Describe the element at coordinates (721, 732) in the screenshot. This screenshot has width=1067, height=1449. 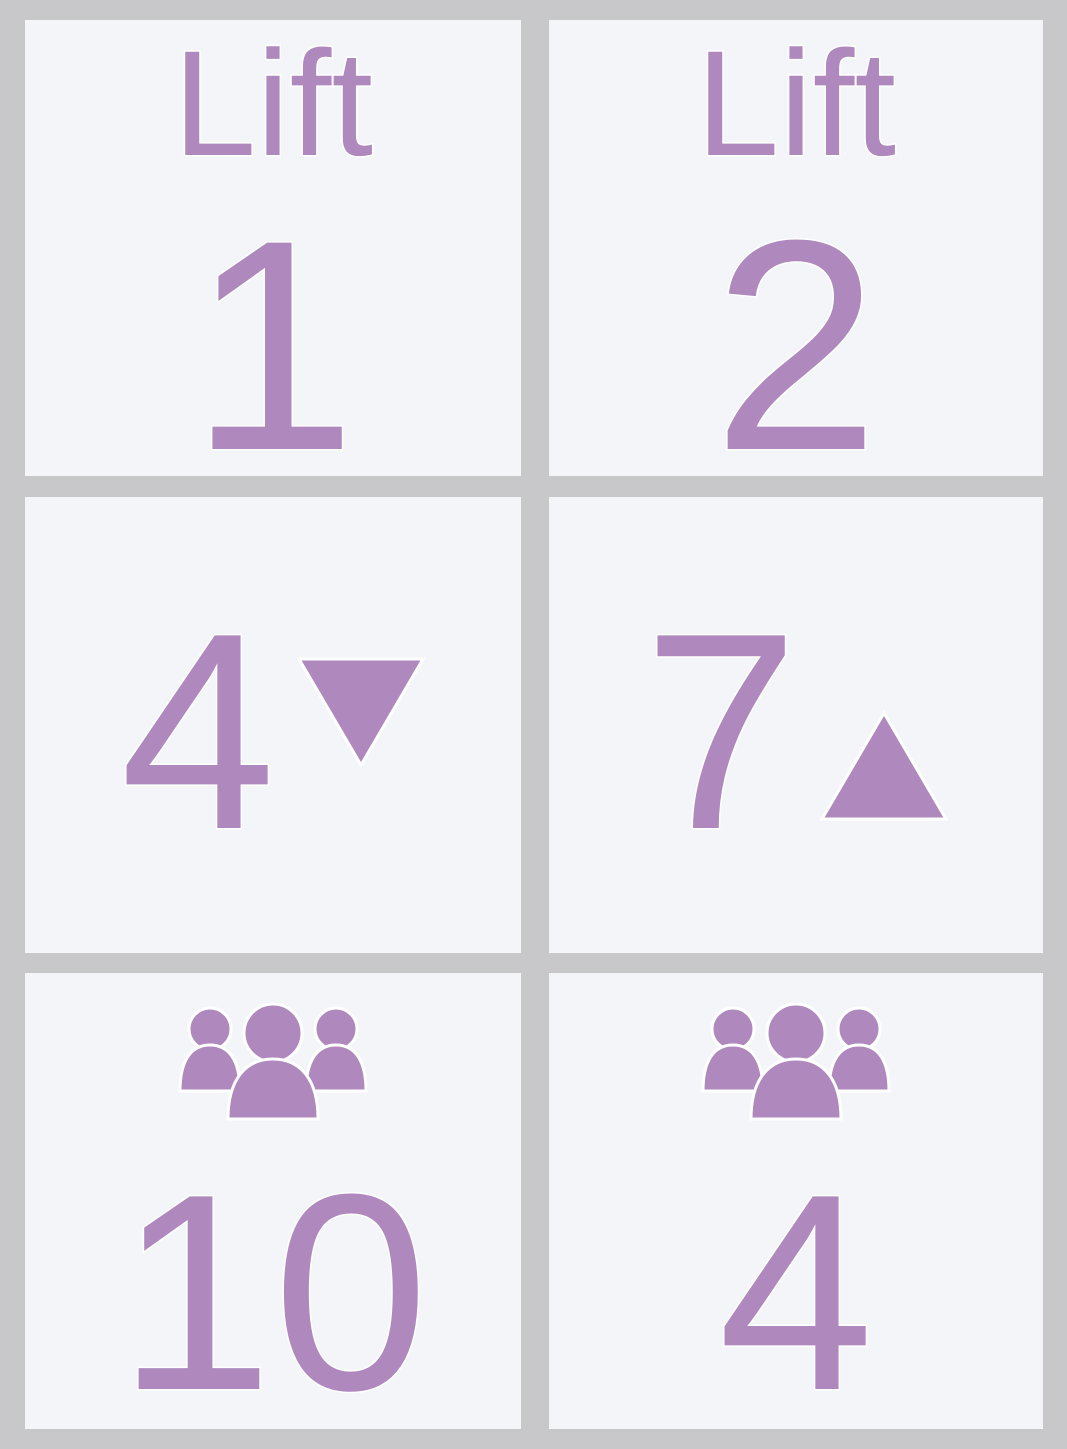
I see `lift-2-floor: 7` at that location.